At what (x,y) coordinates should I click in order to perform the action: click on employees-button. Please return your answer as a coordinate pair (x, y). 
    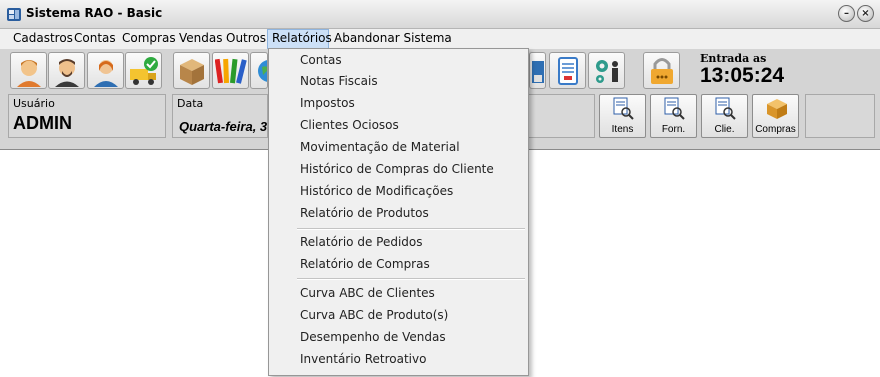
    Looking at the image, I should click on (66, 70).